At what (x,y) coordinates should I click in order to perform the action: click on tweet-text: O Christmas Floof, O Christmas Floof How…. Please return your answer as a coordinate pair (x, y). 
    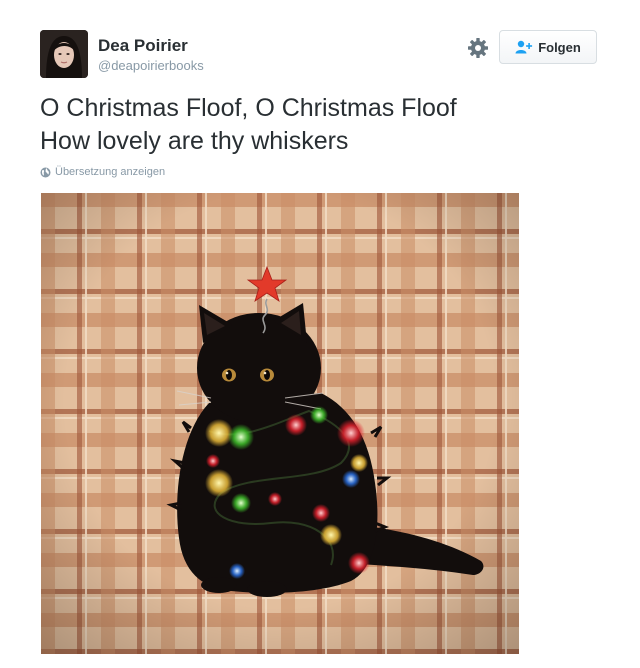
    Looking at the image, I should click on (320, 125).